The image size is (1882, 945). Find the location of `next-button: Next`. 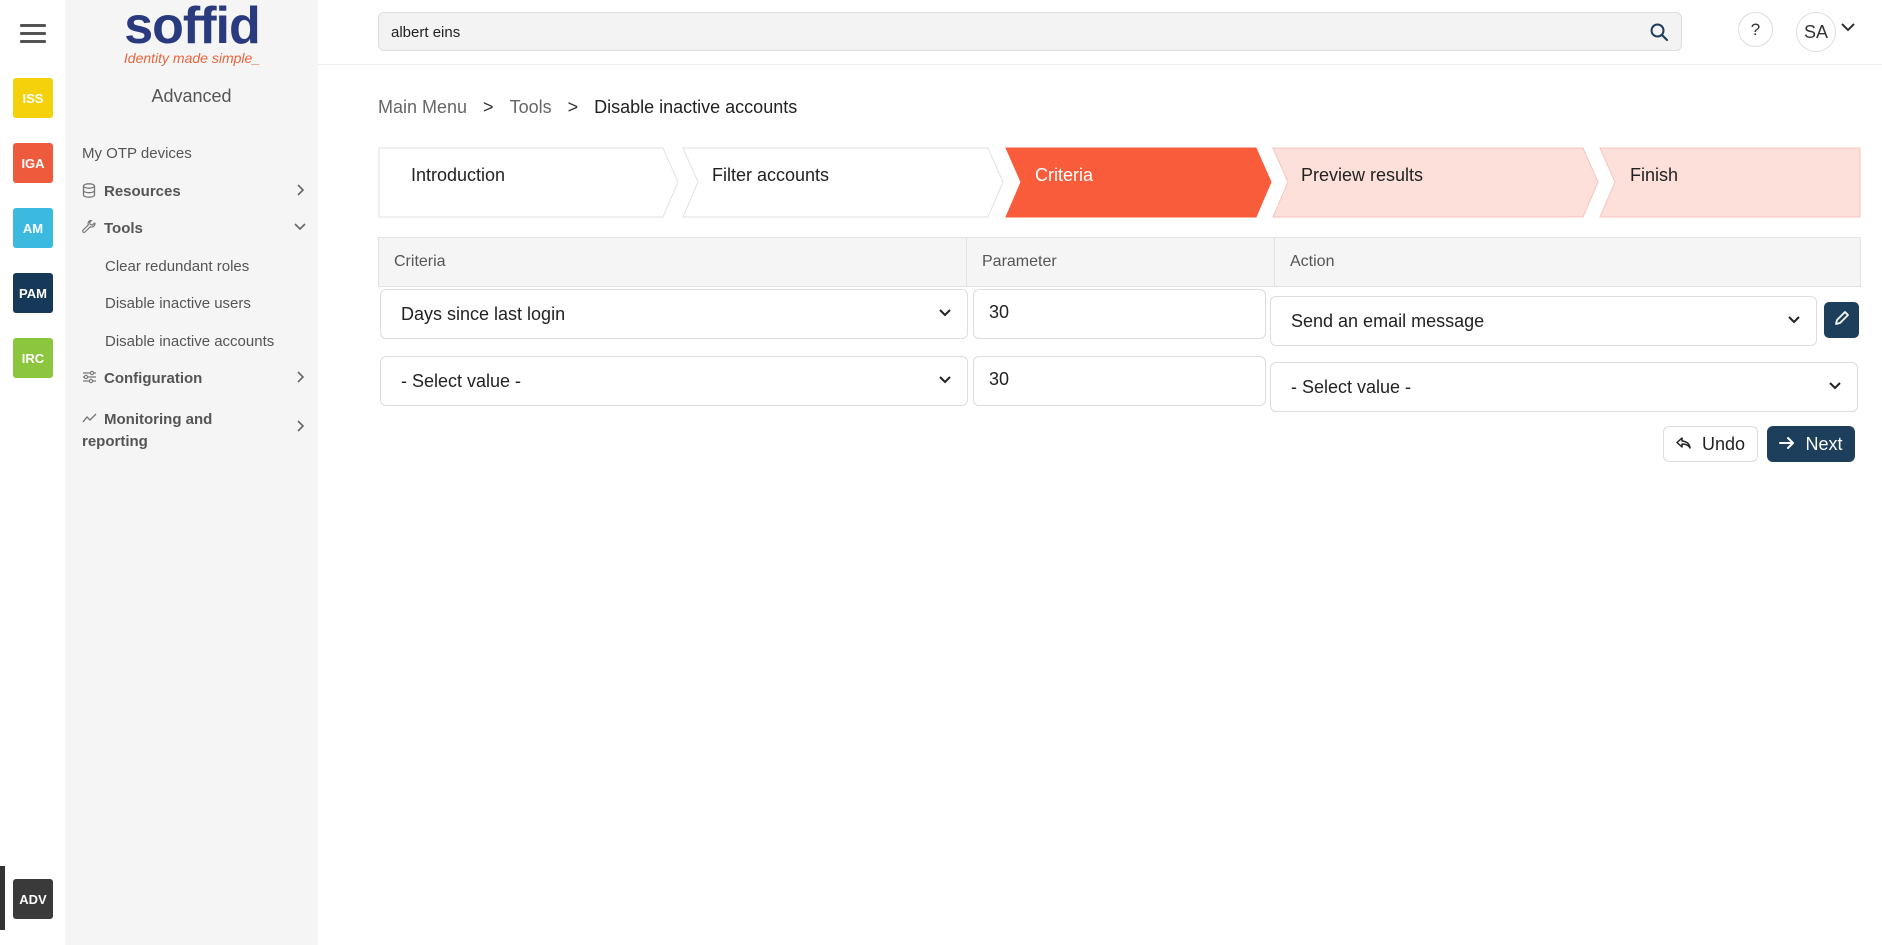

next-button: Next is located at coordinates (1811, 444).